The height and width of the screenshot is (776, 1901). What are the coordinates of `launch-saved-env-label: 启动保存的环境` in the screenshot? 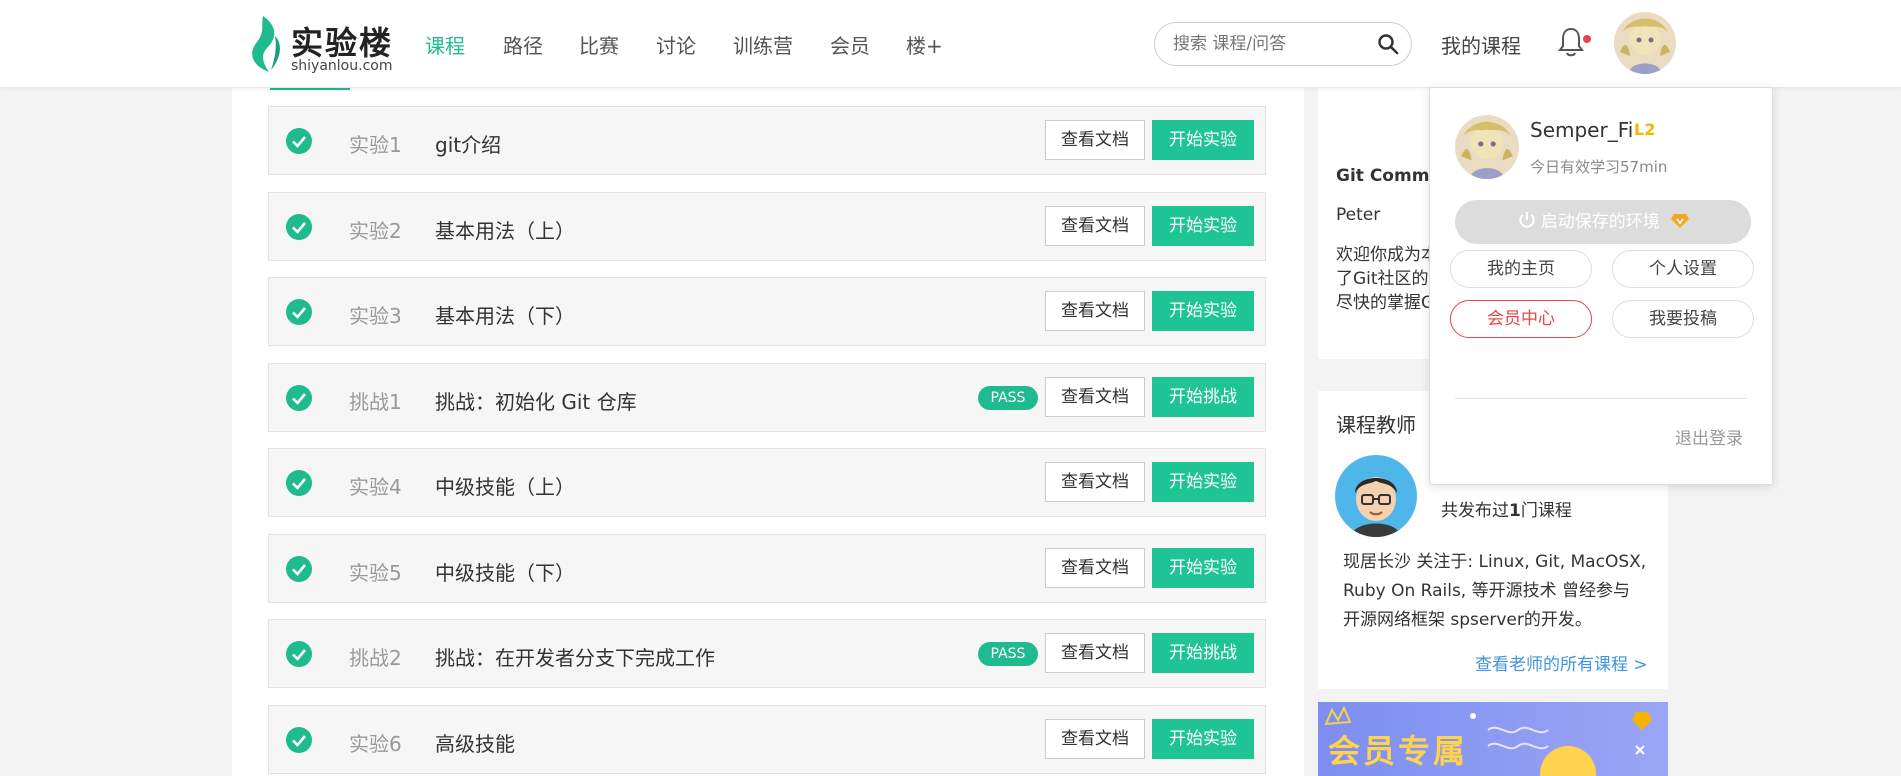 It's located at (1600, 222).